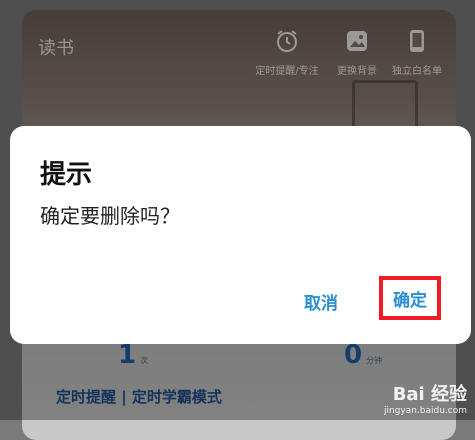 Image resolution: width=475 pixels, height=440 pixels. What do you see at coordinates (110, 216) in the screenshot?
I see `dialog-message: 确定要删除吗？` at bounding box center [110, 216].